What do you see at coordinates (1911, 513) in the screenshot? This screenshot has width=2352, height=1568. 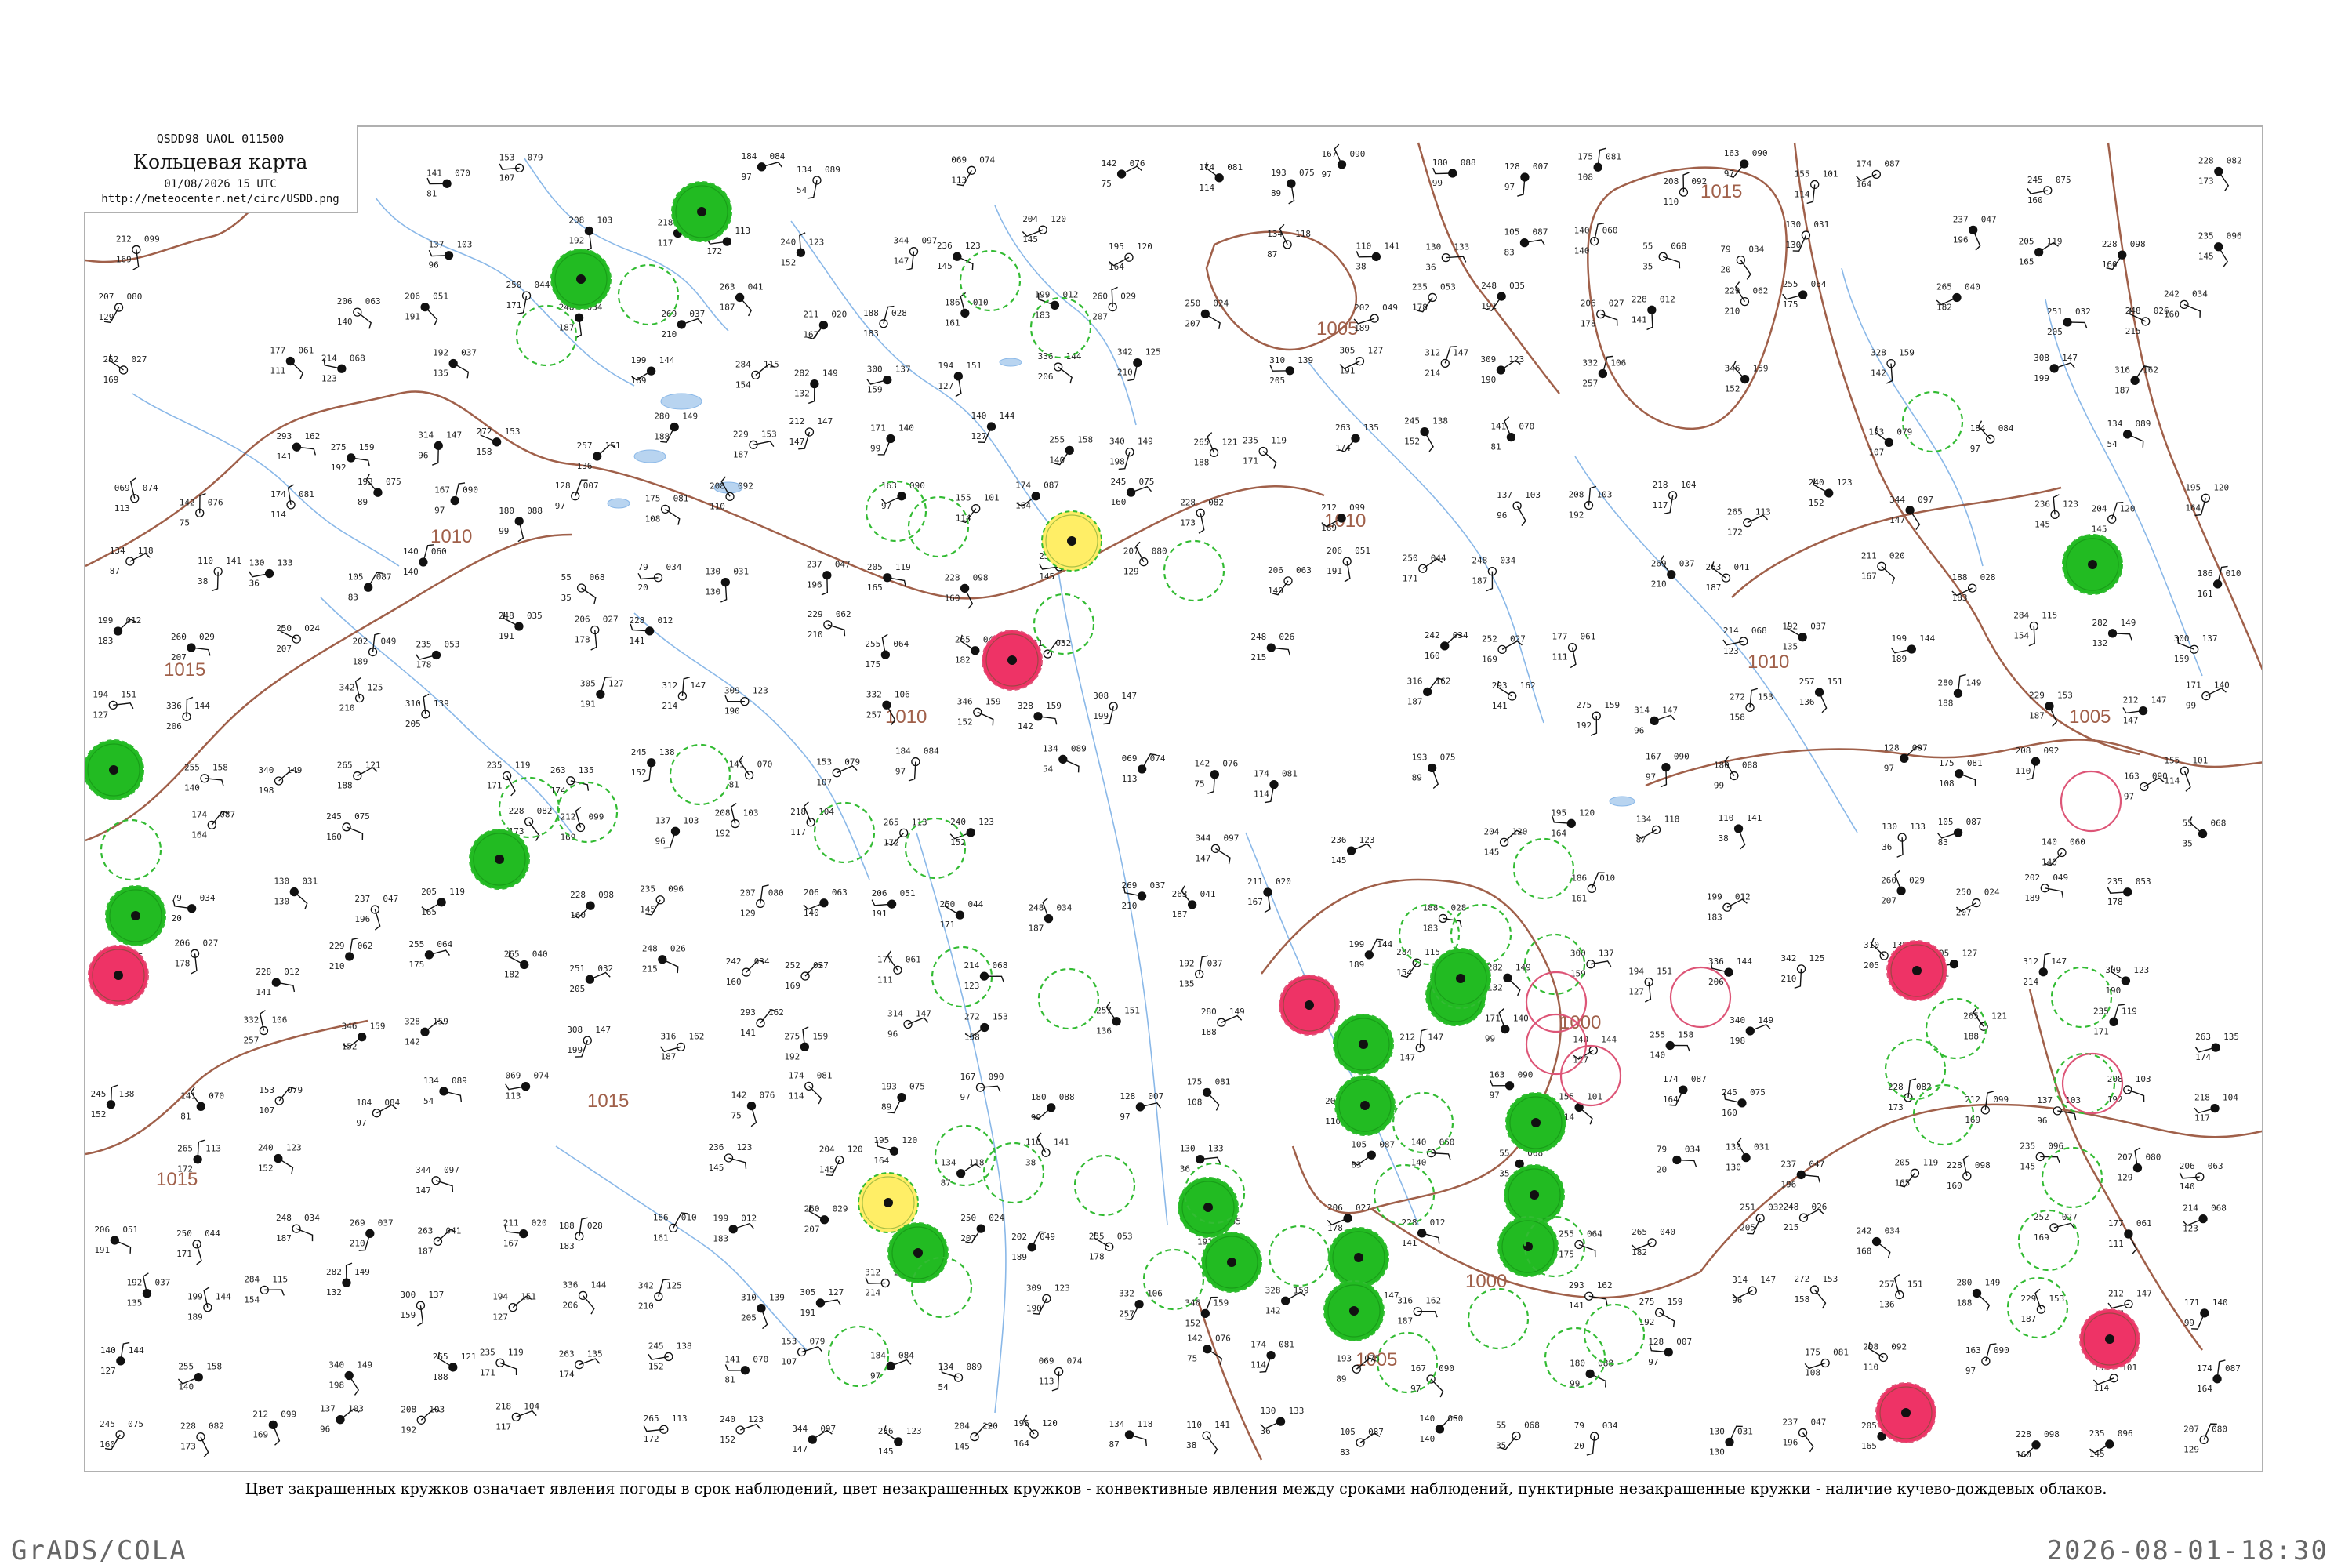 I see `station-plot: 344 097147` at bounding box center [1911, 513].